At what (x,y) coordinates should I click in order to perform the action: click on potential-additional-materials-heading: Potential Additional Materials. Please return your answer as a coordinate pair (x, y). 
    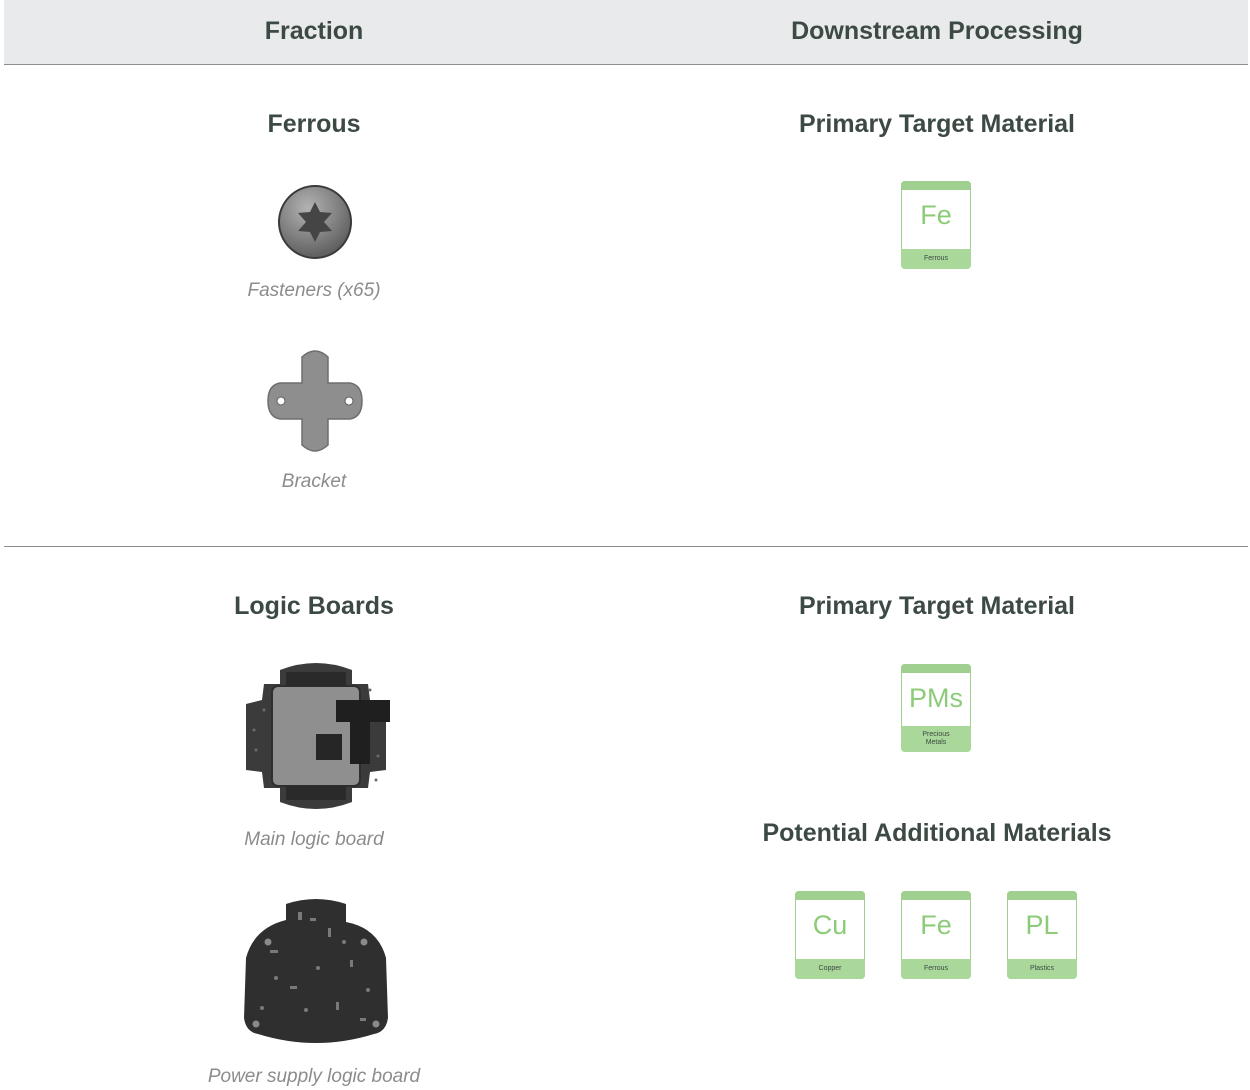
    Looking at the image, I should click on (937, 833).